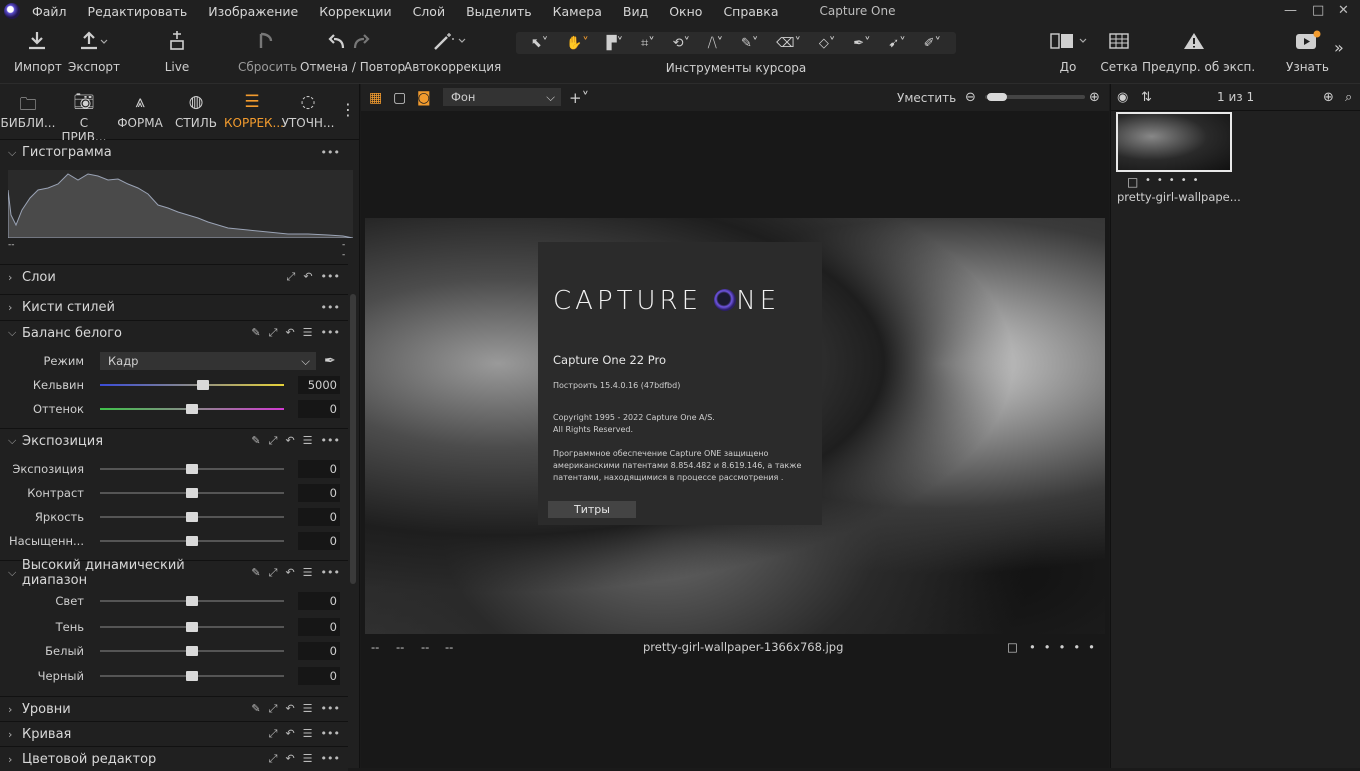  I want to click on hdr-header: ⌵ Высокий динамический диапазон ✎ ⤢ ↶ ☰ •••, so click(174, 573).